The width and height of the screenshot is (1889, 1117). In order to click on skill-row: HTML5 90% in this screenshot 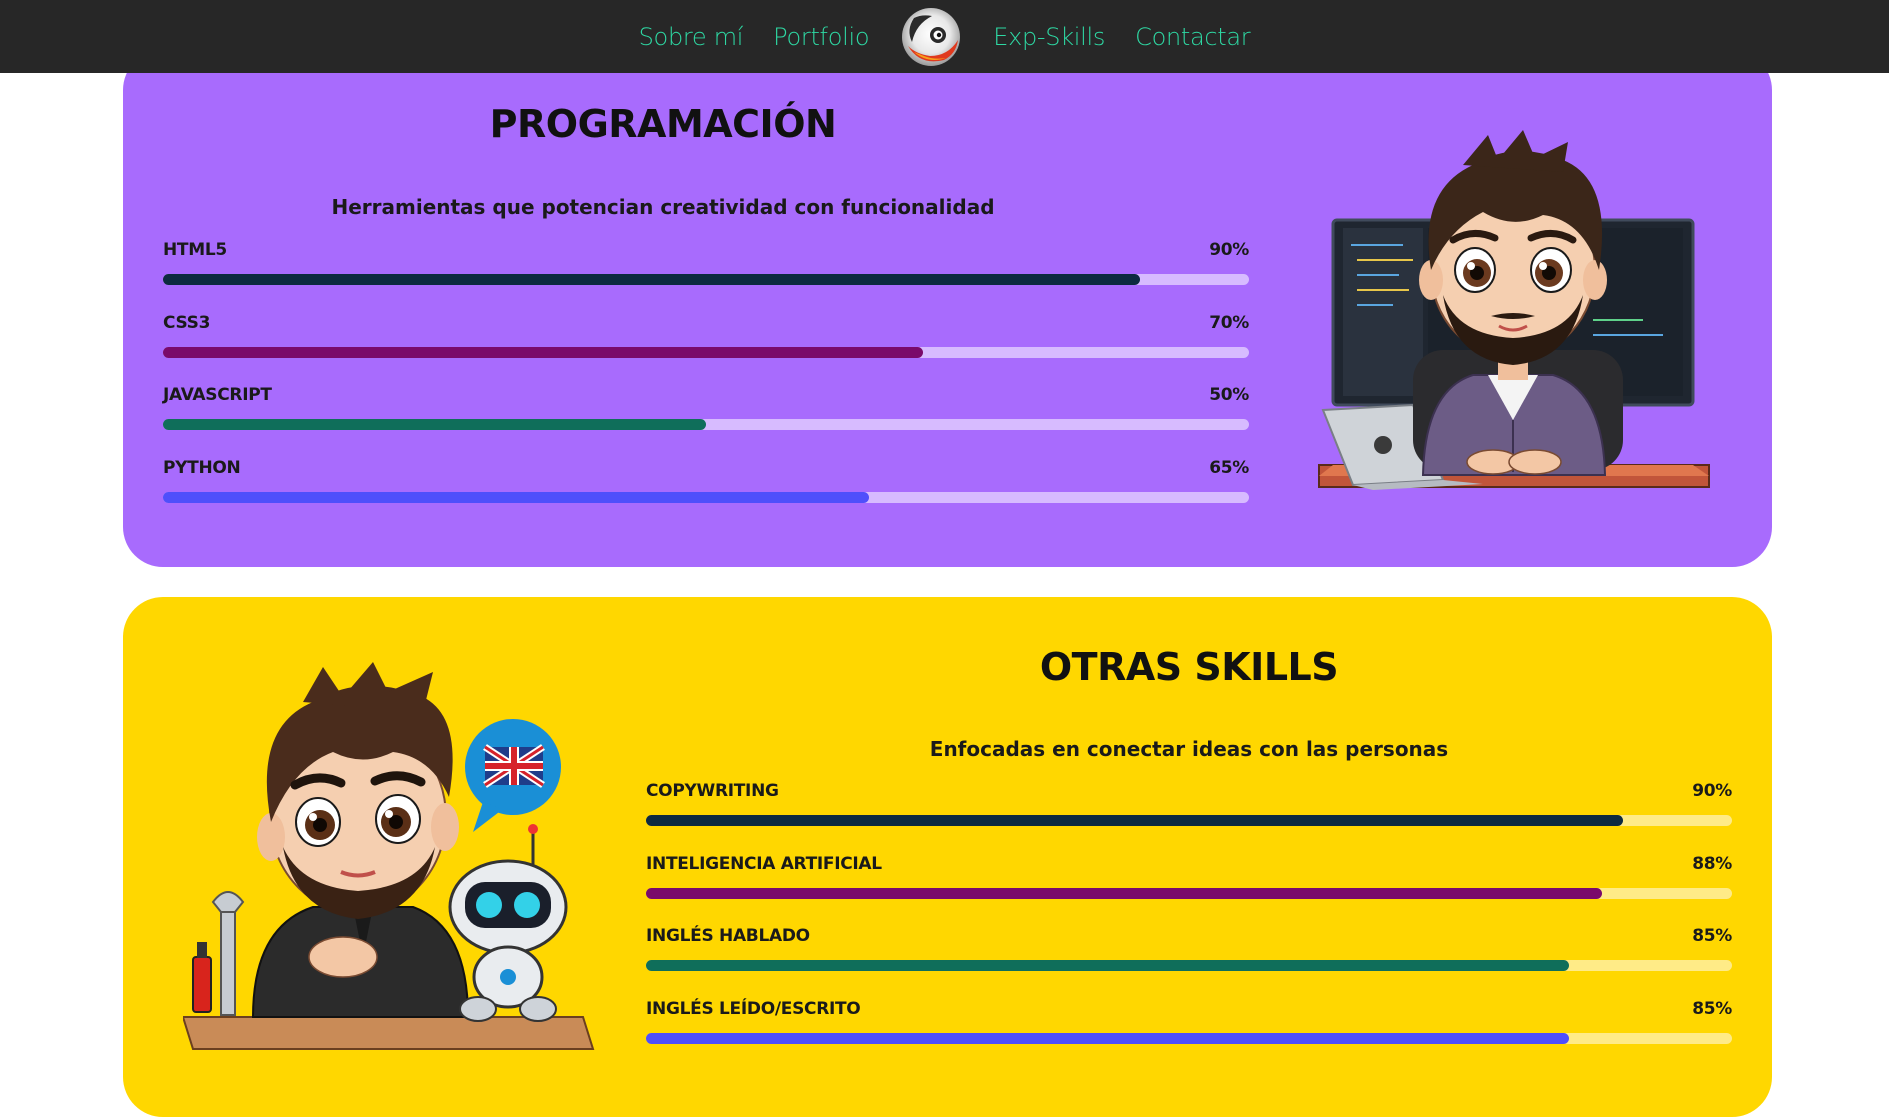, I will do `click(706, 276)`.